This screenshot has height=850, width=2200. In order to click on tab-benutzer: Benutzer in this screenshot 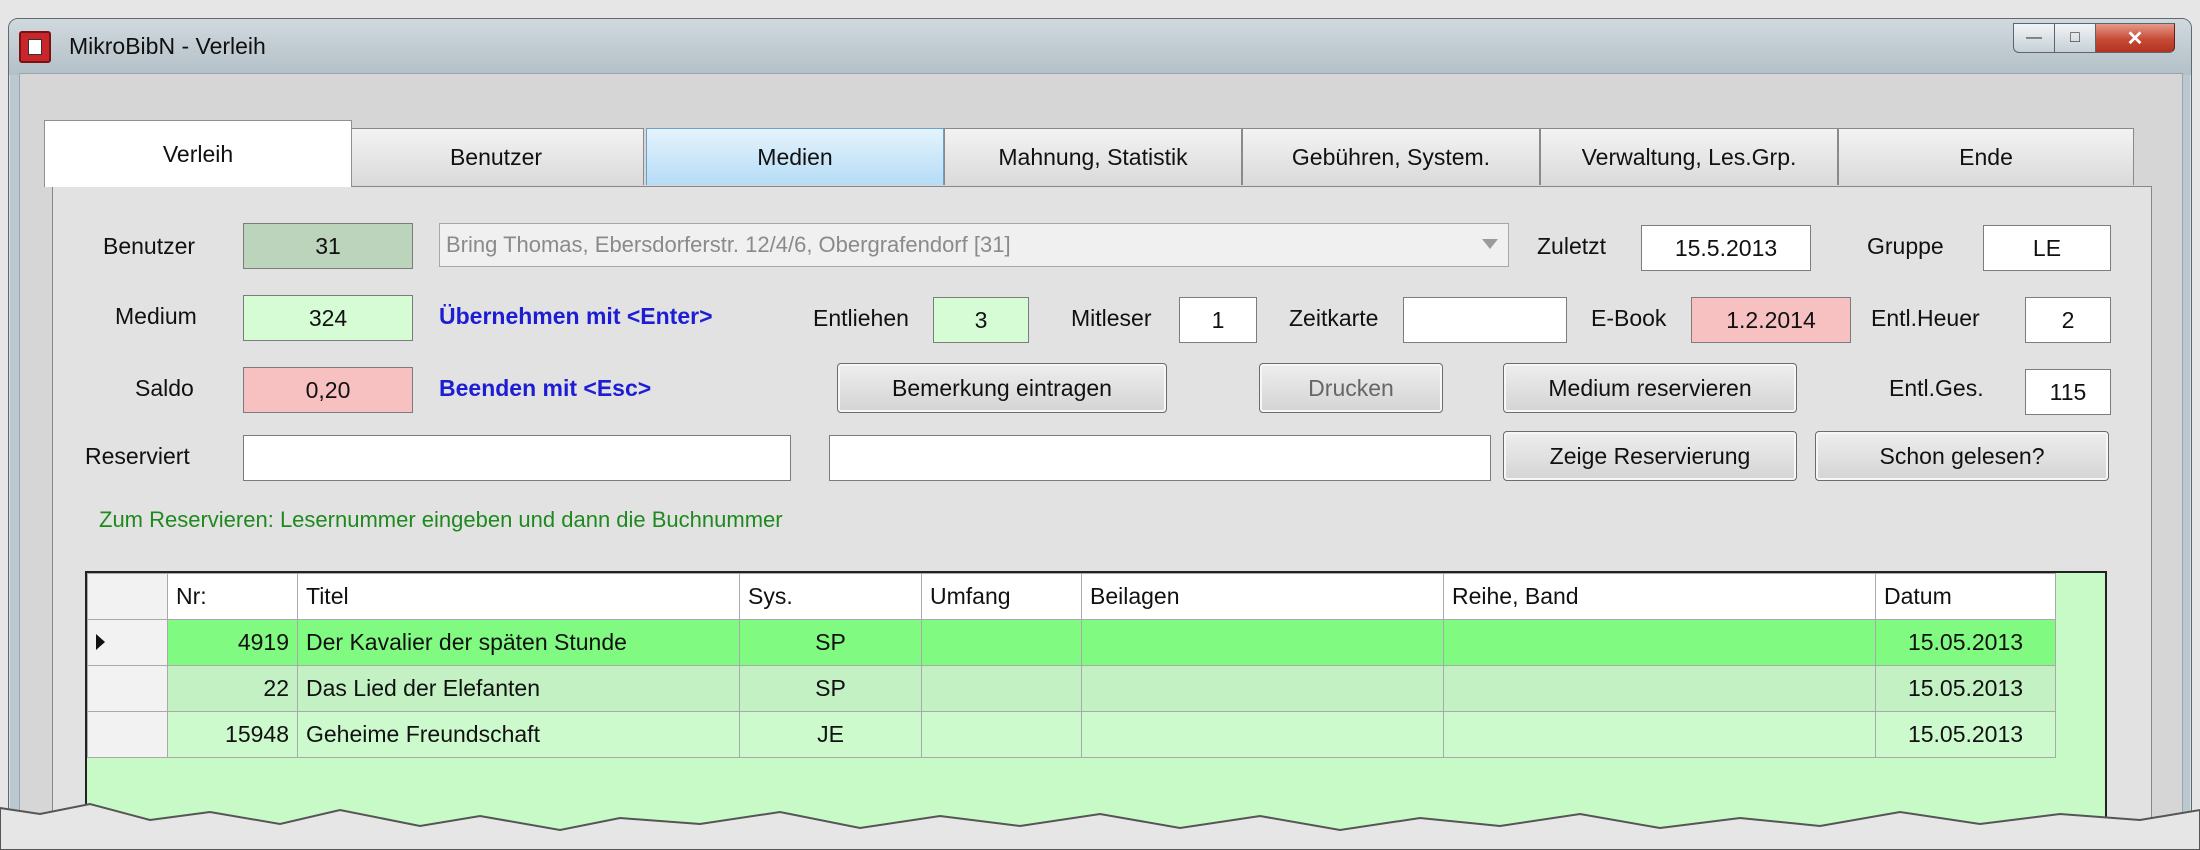, I will do `click(496, 156)`.